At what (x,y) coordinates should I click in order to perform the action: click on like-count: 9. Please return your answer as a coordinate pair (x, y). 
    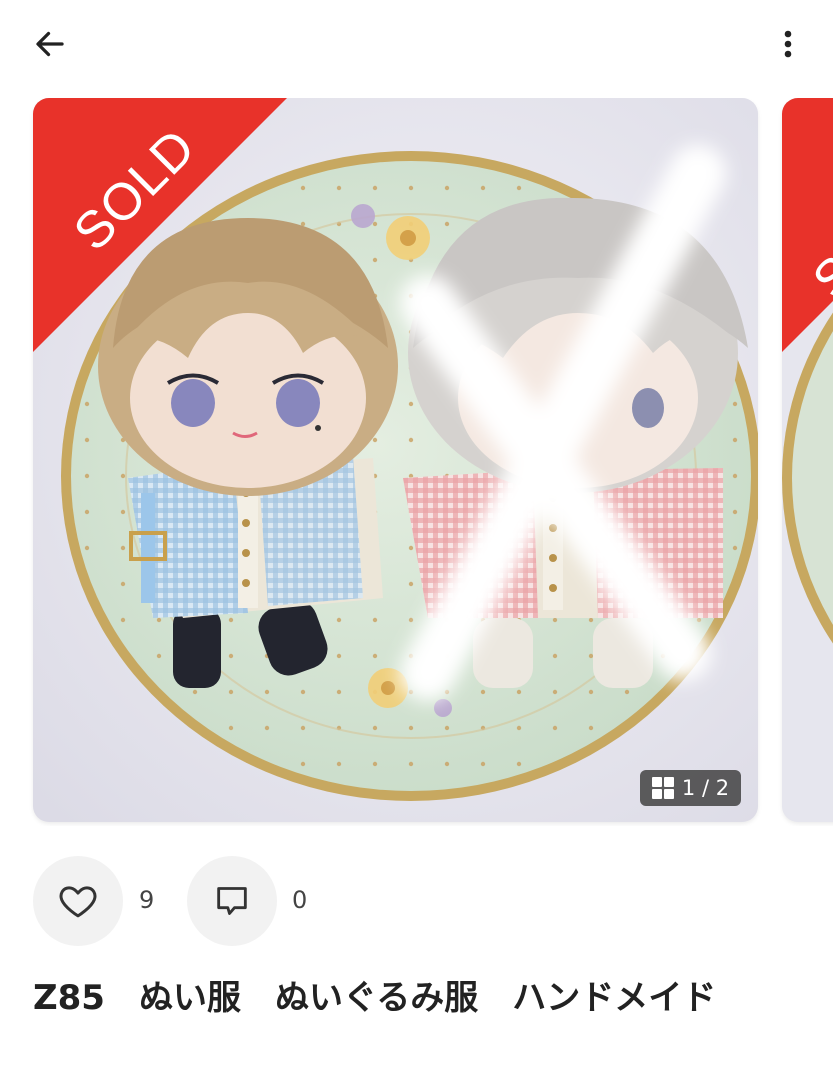
    Looking at the image, I should click on (147, 900).